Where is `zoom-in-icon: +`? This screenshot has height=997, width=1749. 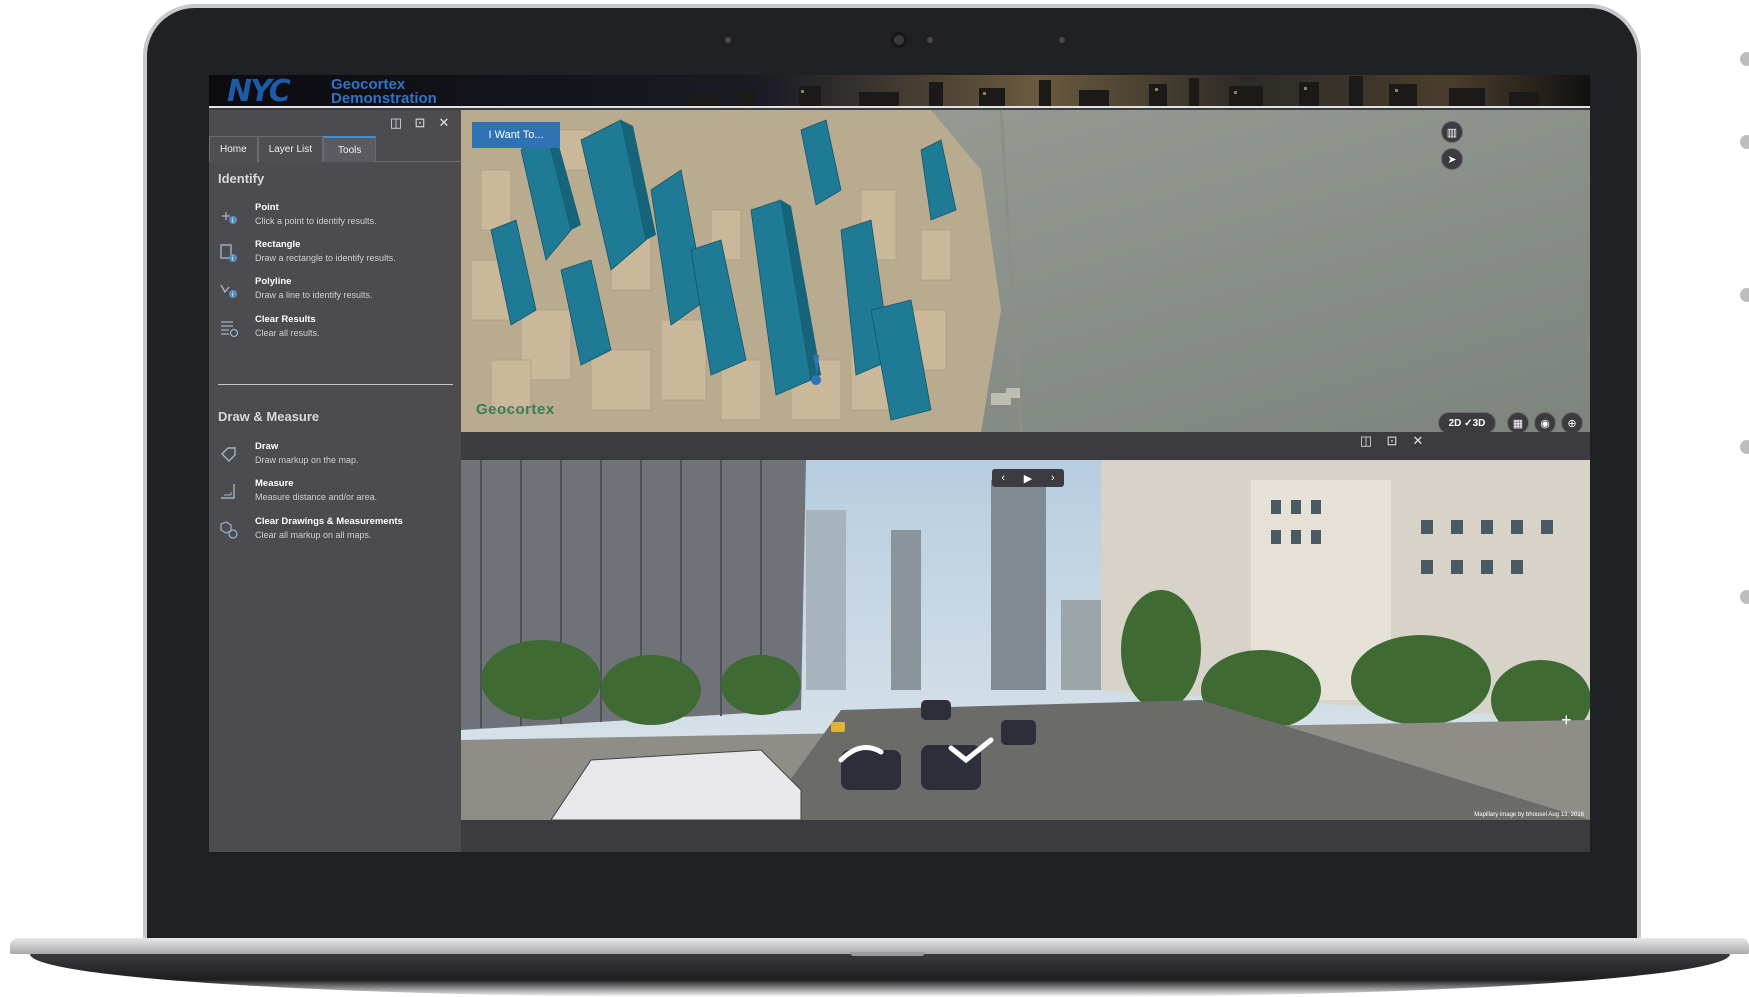 zoom-in-icon: + is located at coordinates (1566, 720).